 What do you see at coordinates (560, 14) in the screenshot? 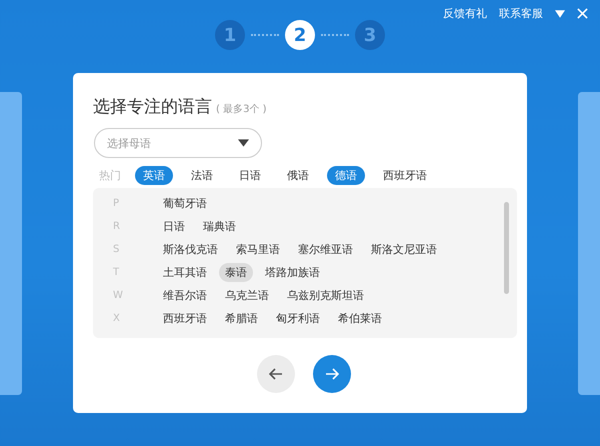
I see `dropdown-icon` at bounding box center [560, 14].